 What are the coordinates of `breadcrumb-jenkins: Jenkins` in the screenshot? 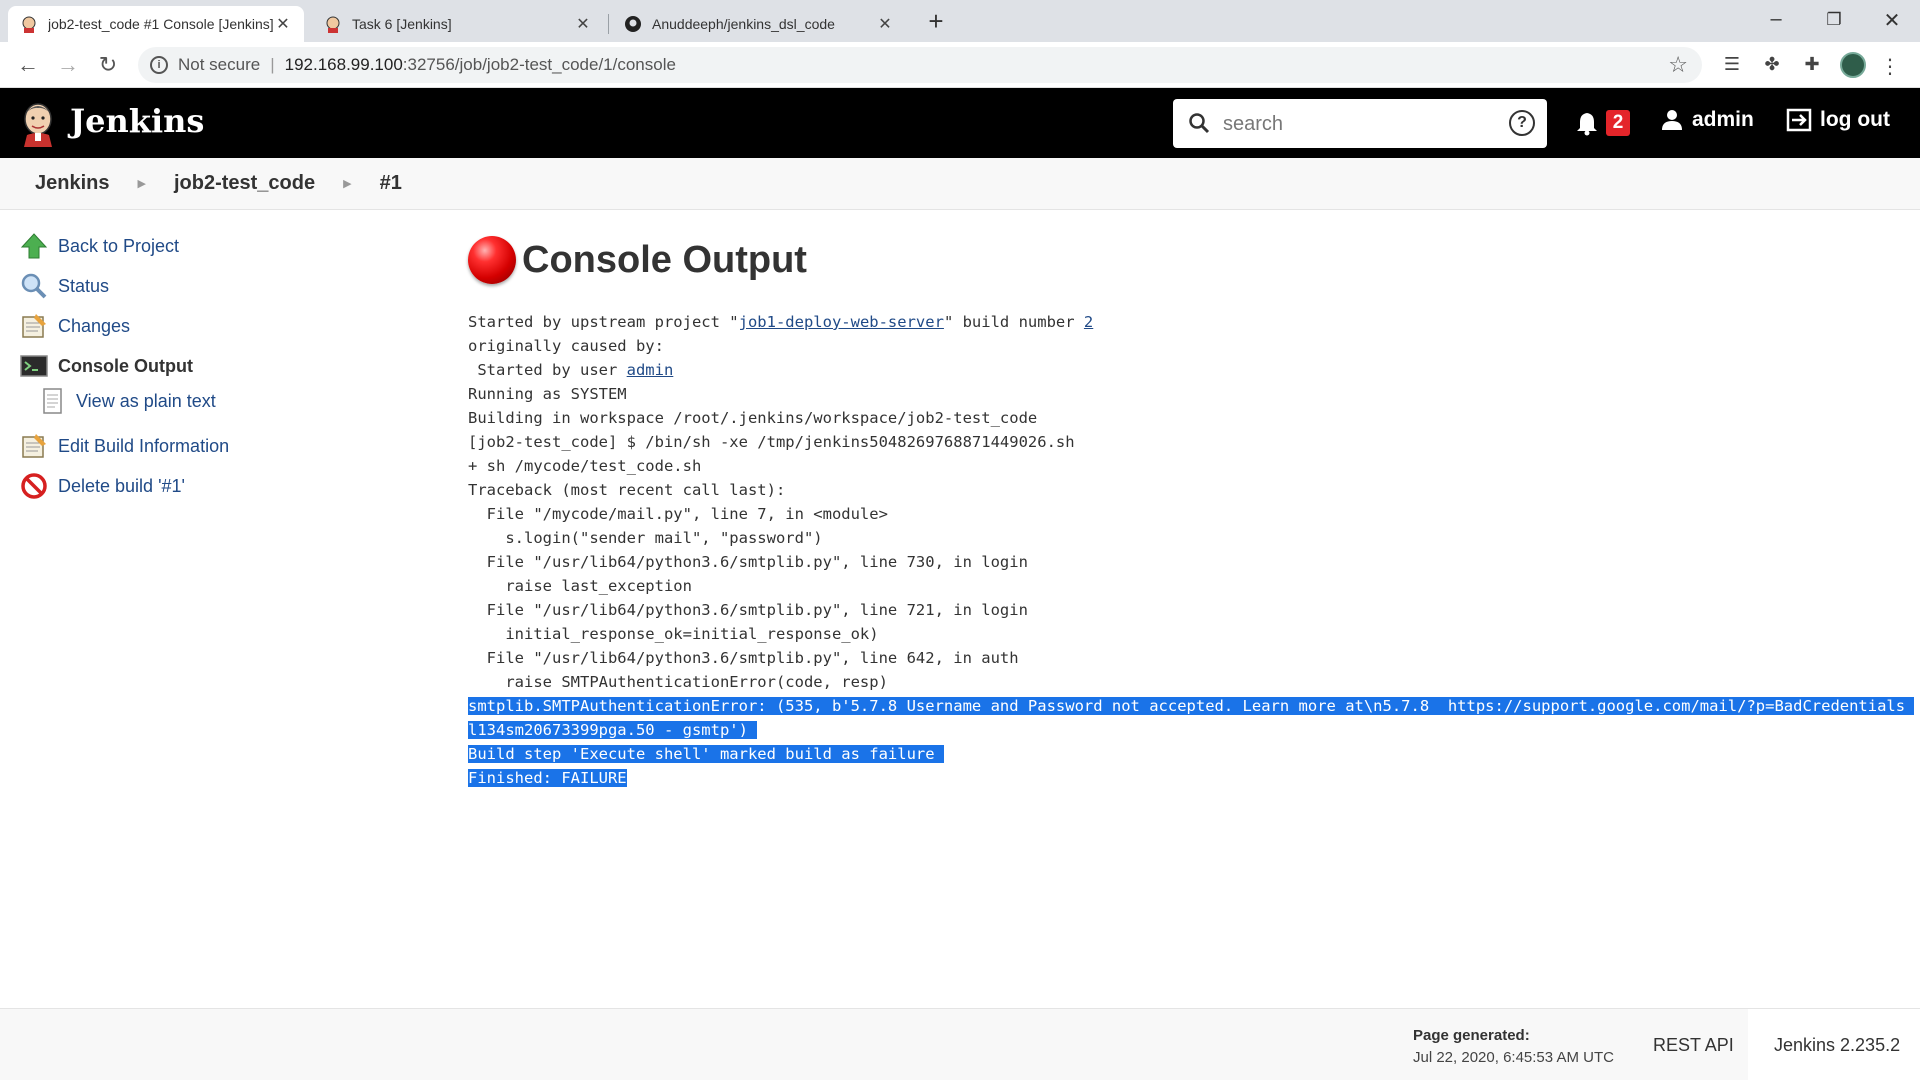 It's located at (72, 183).